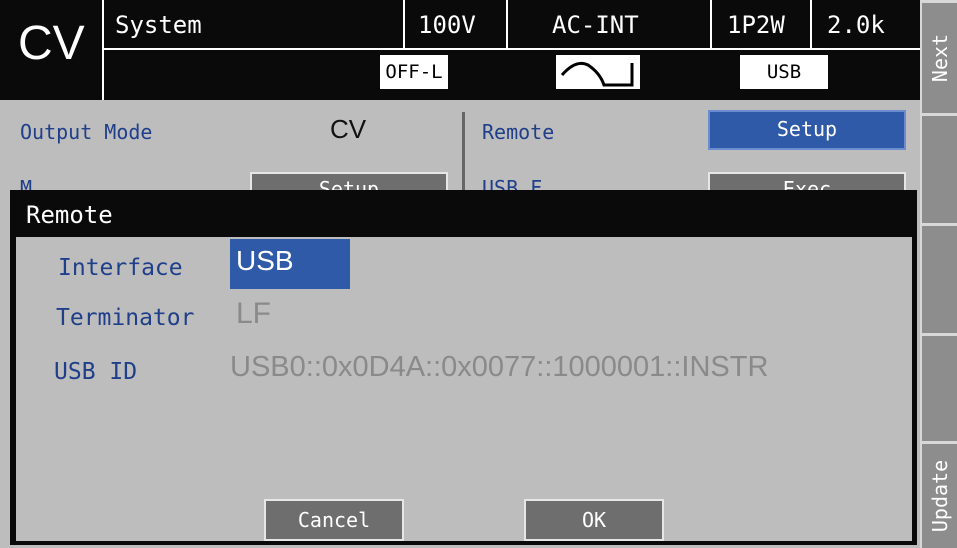 This screenshot has height=548, width=957. I want to click on softkey-update: Update, so click(938, 494).